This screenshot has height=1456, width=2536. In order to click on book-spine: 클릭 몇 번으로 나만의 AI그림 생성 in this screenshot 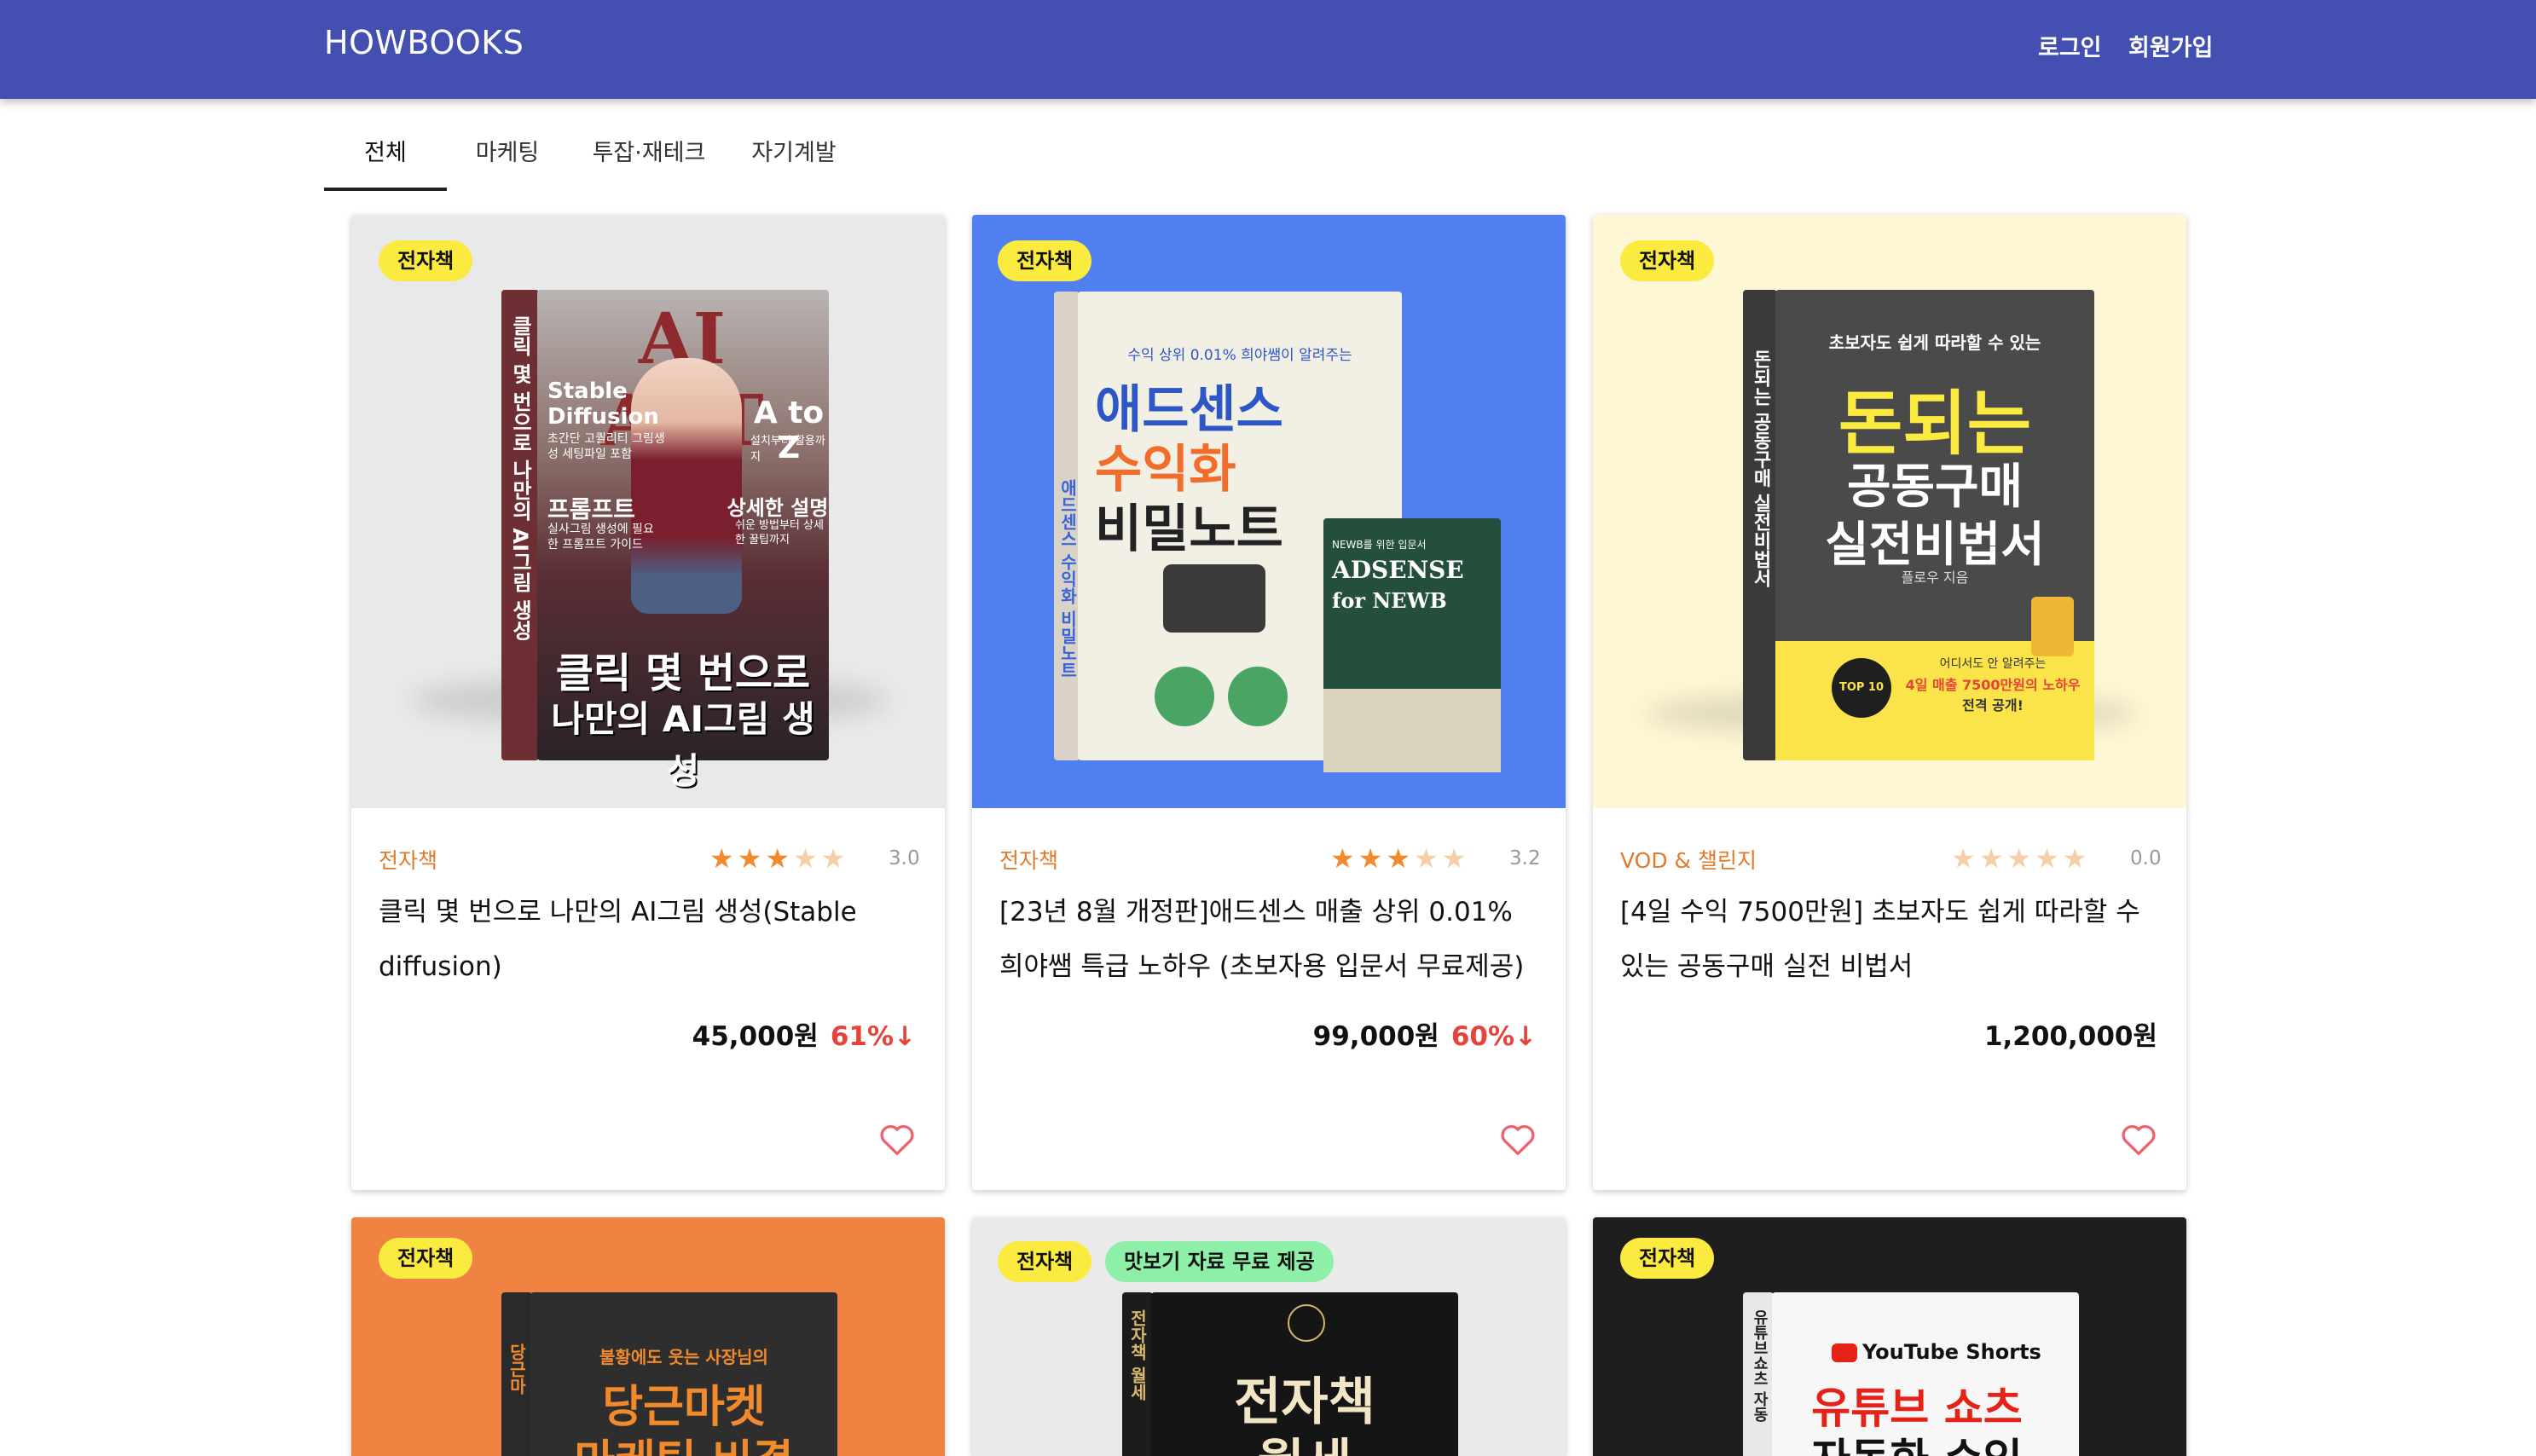, I will do `click(520, 525)`.